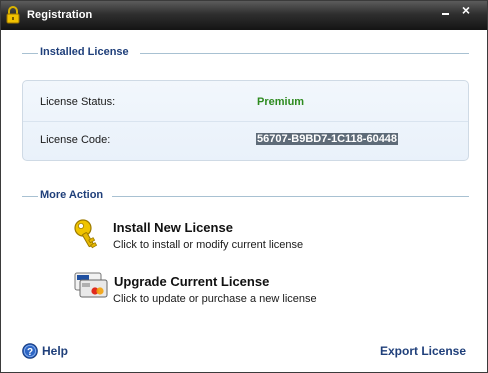 This screenshot has height=373, width=488. I want to click on credit-cards-icon, so click(91, 285).